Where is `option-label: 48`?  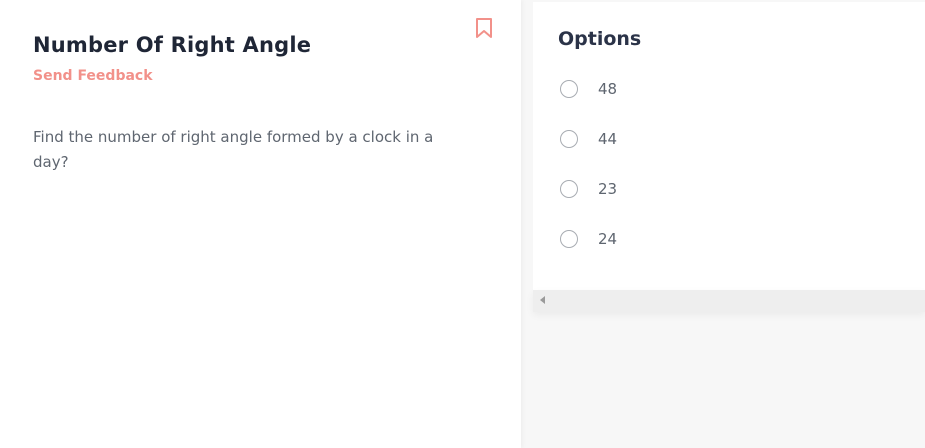
option-label: 48 is located at coordinates (608, 89).